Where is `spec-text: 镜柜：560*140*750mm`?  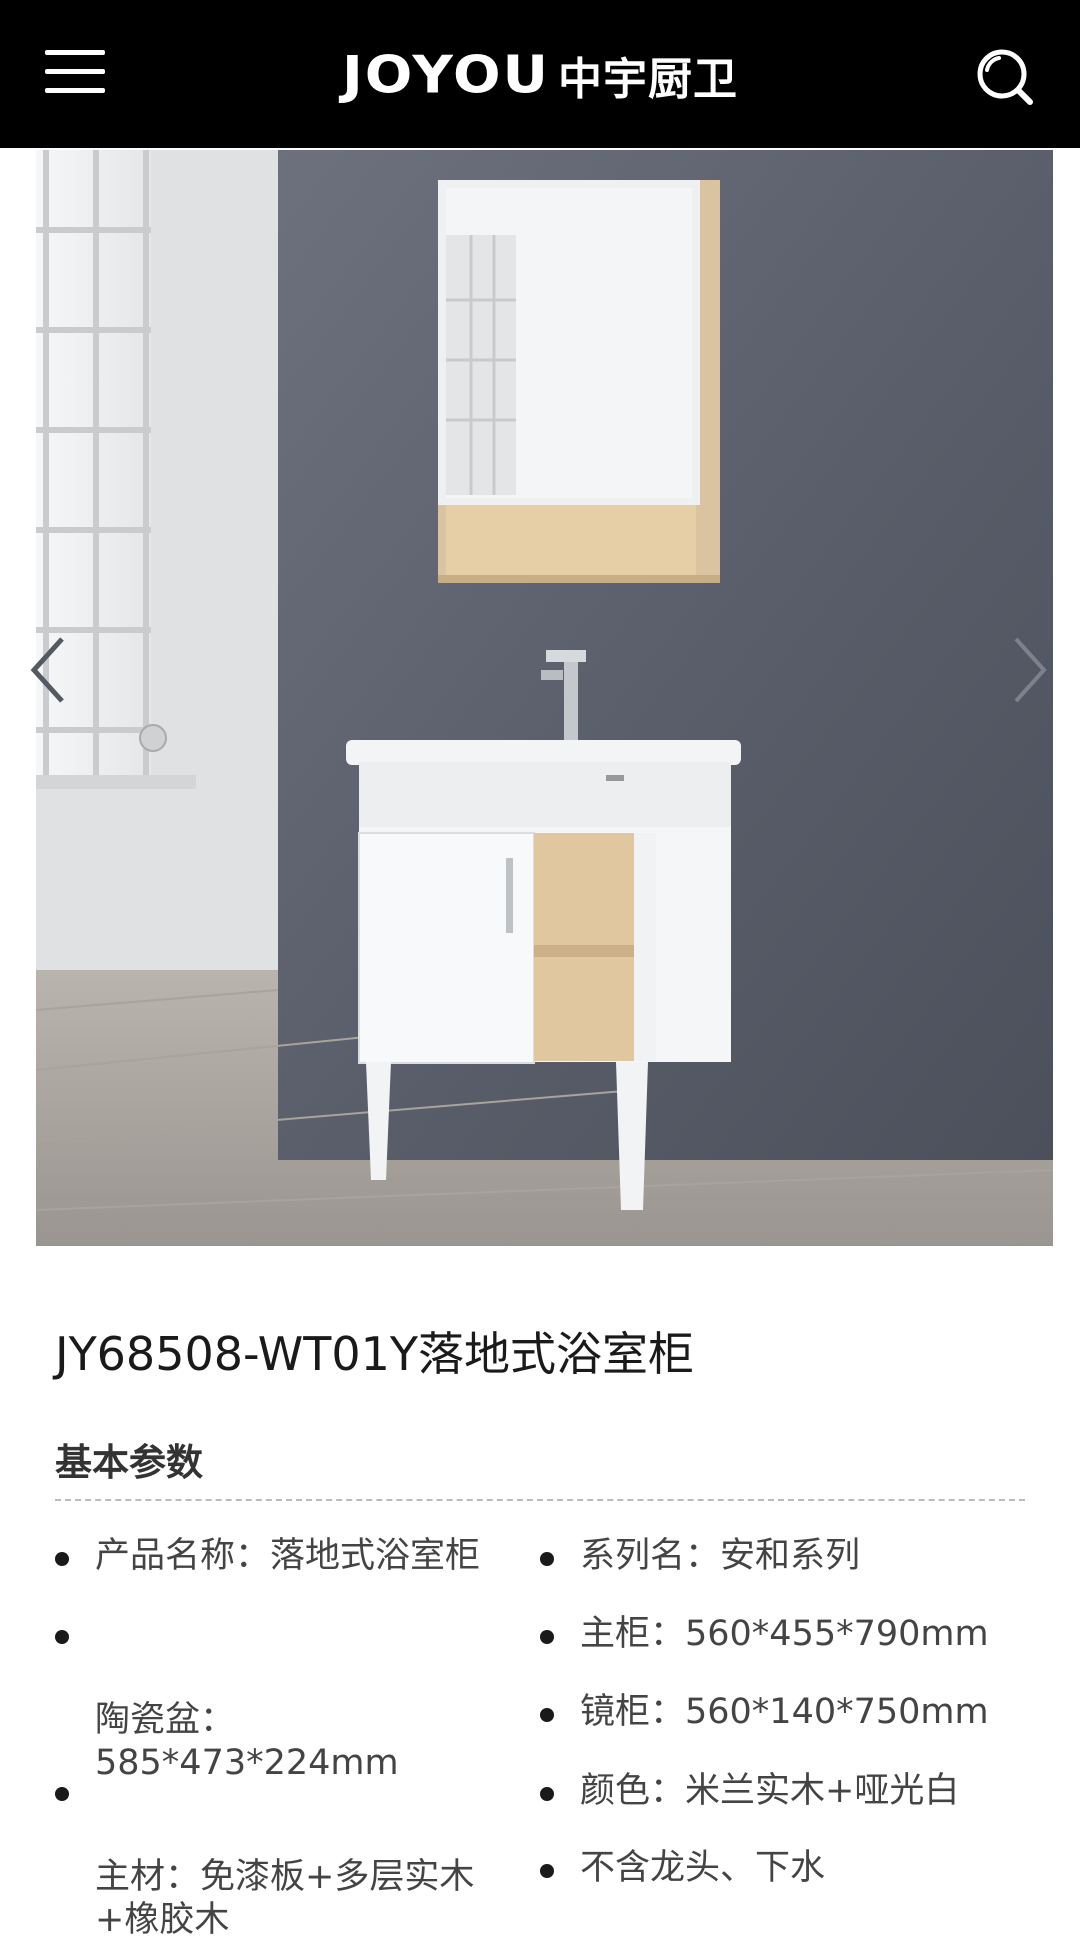
spec-text: 镜柜：560*140*750mm is located at coordinates (784, 1712).